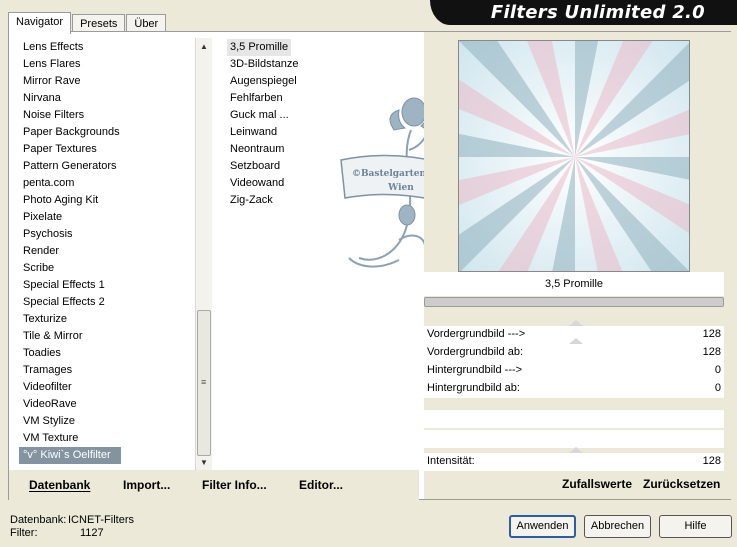 Image resolution: width=737 pixels, height=547 pixels. What do you see at coordinates (597, 484) in the screenshot?
I see `random-values-button: Zufallswerte` at bounding box center [597, 484].